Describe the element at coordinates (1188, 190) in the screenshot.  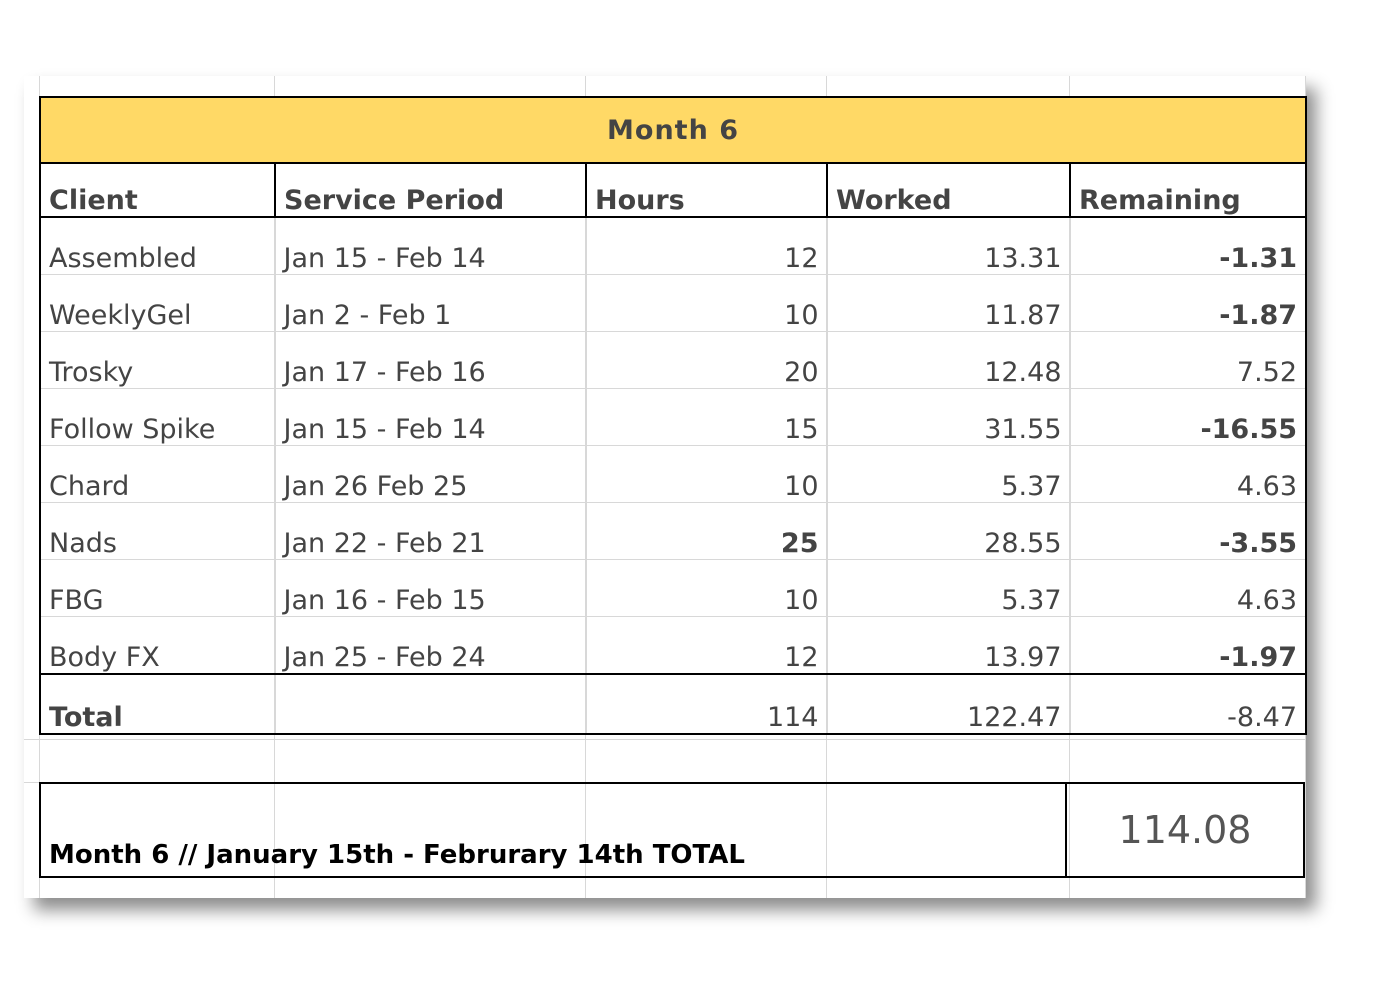
I see `header-remaining: Remaining` at that location.